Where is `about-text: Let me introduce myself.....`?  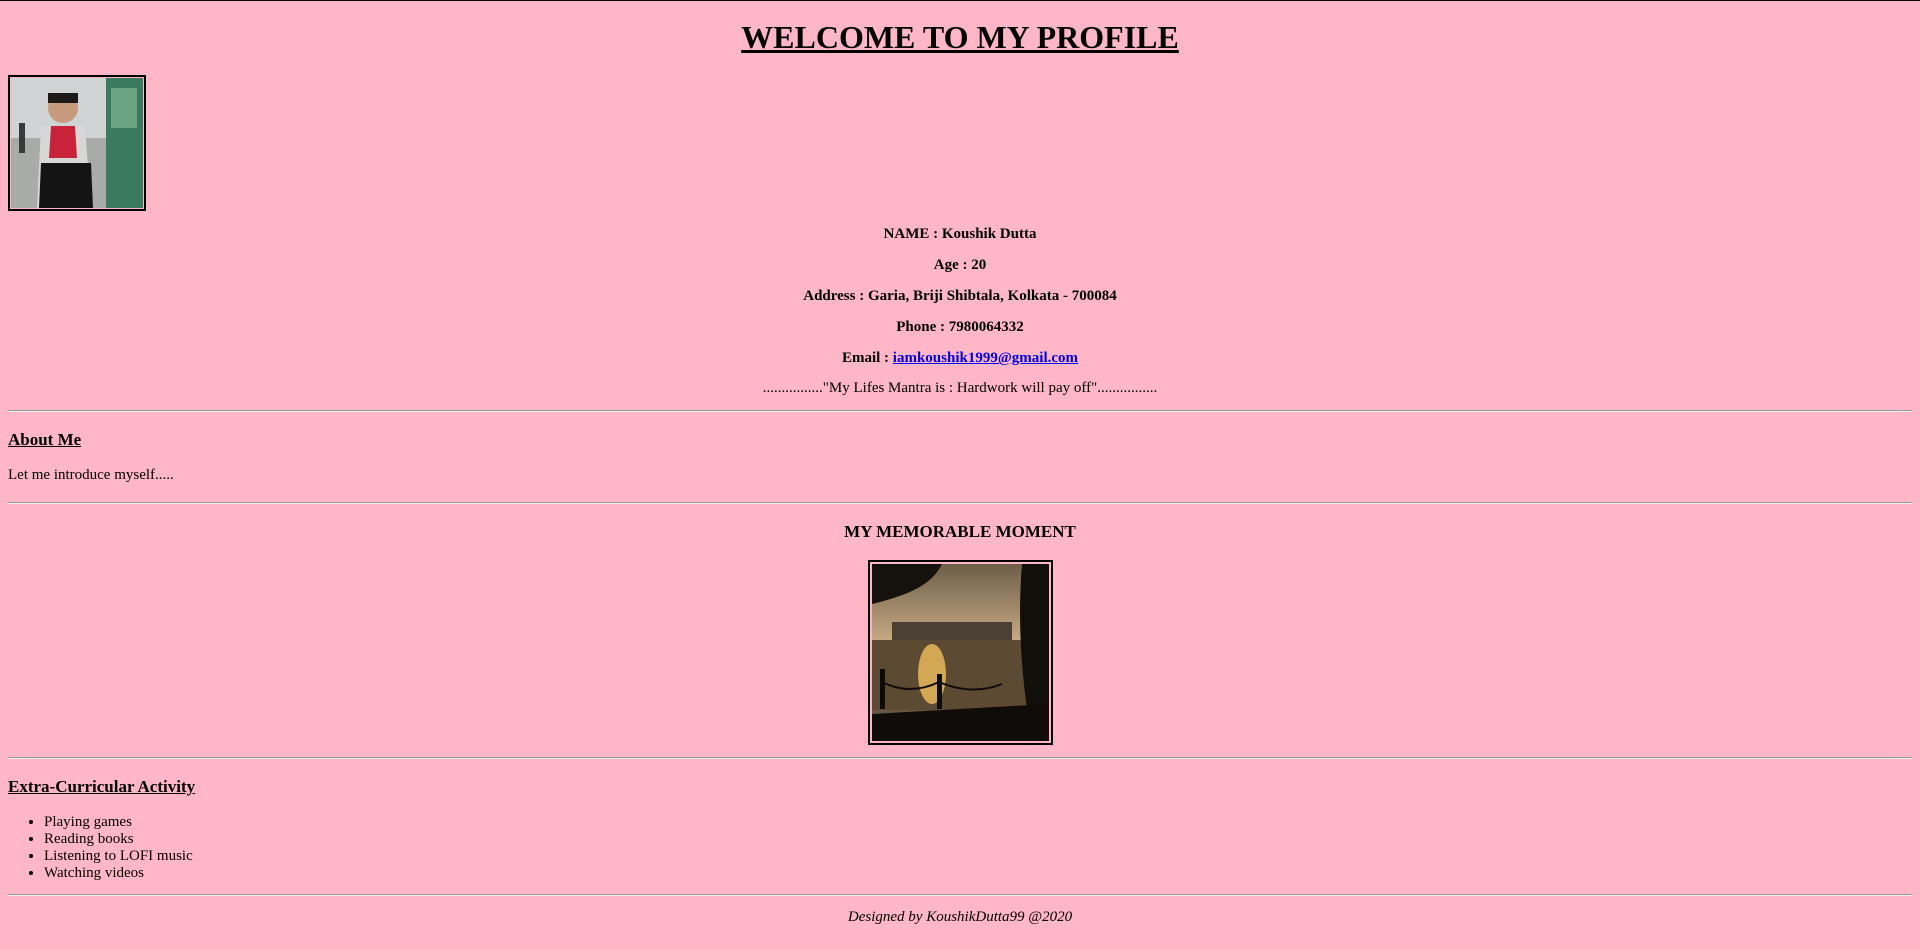 about-text: Let me introduce myself..... is located at coordinates (91, 475).